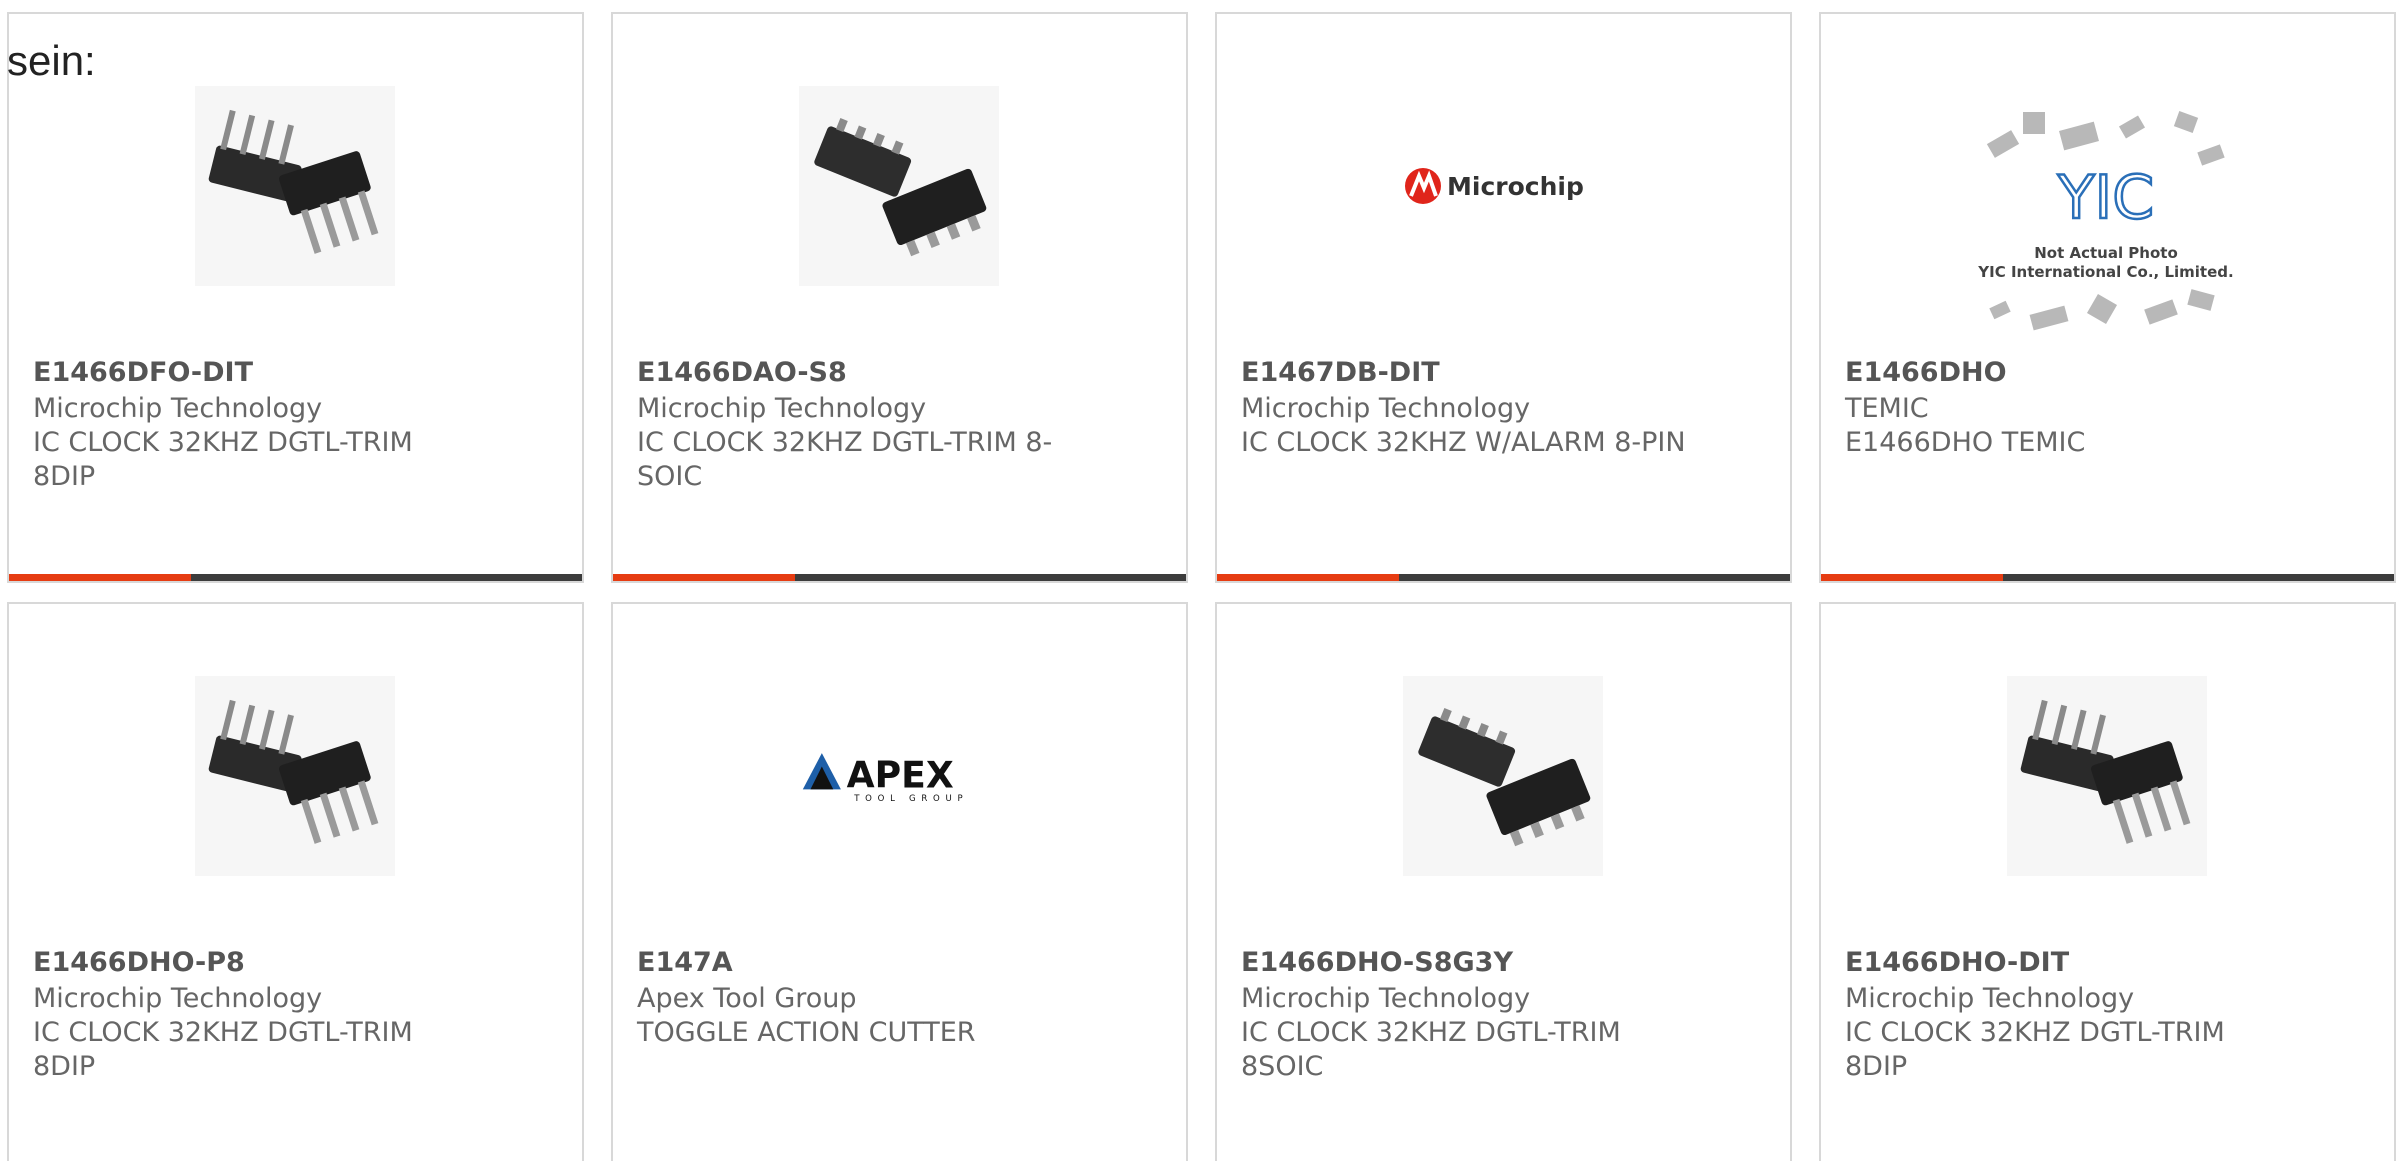  I want to click on description-line: SOIC, so click(670, 476).